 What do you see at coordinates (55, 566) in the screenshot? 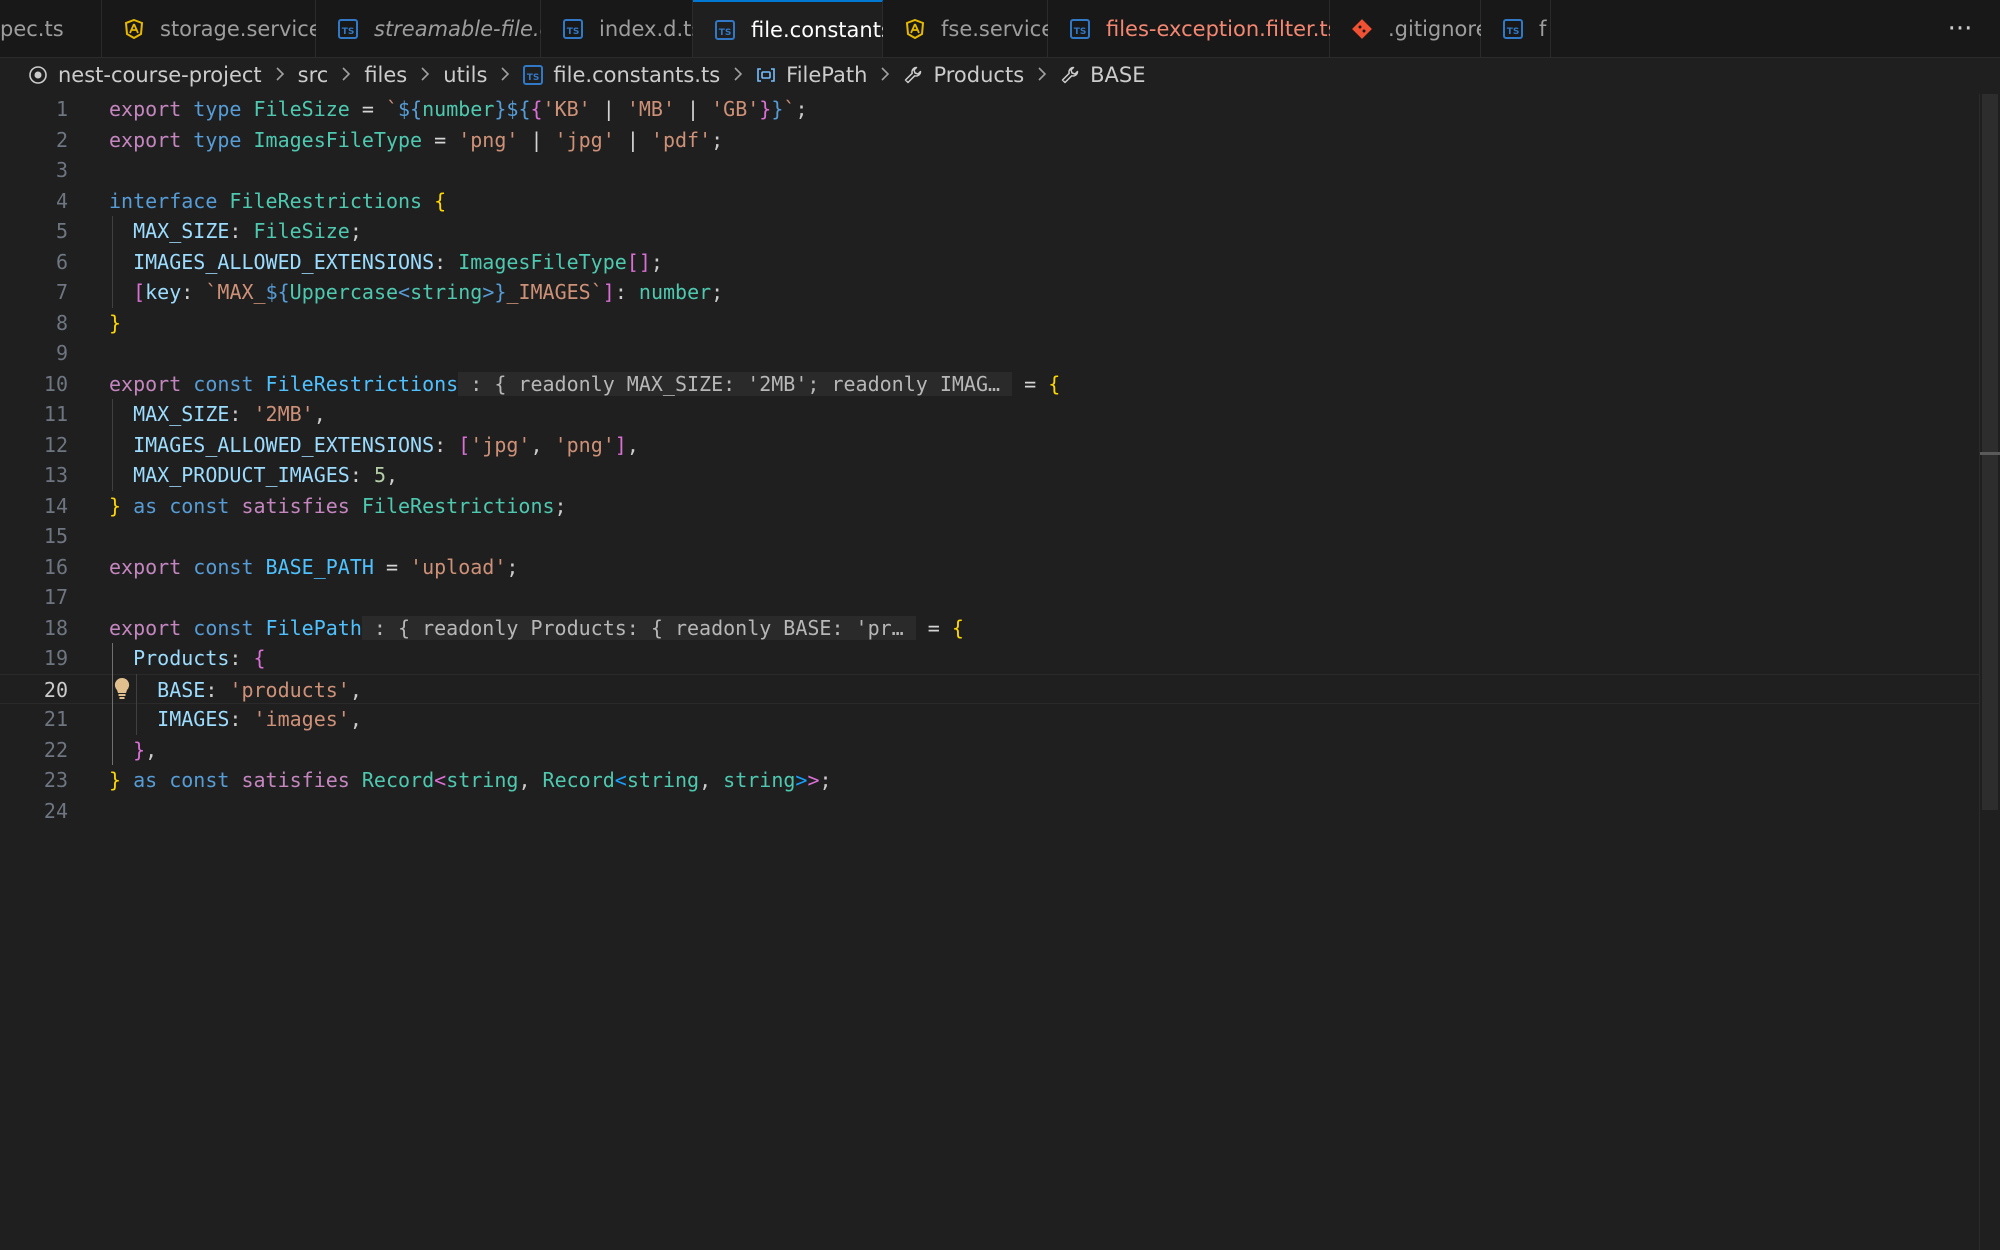
I see `line-number: 16` at bounding box center [55, 566].